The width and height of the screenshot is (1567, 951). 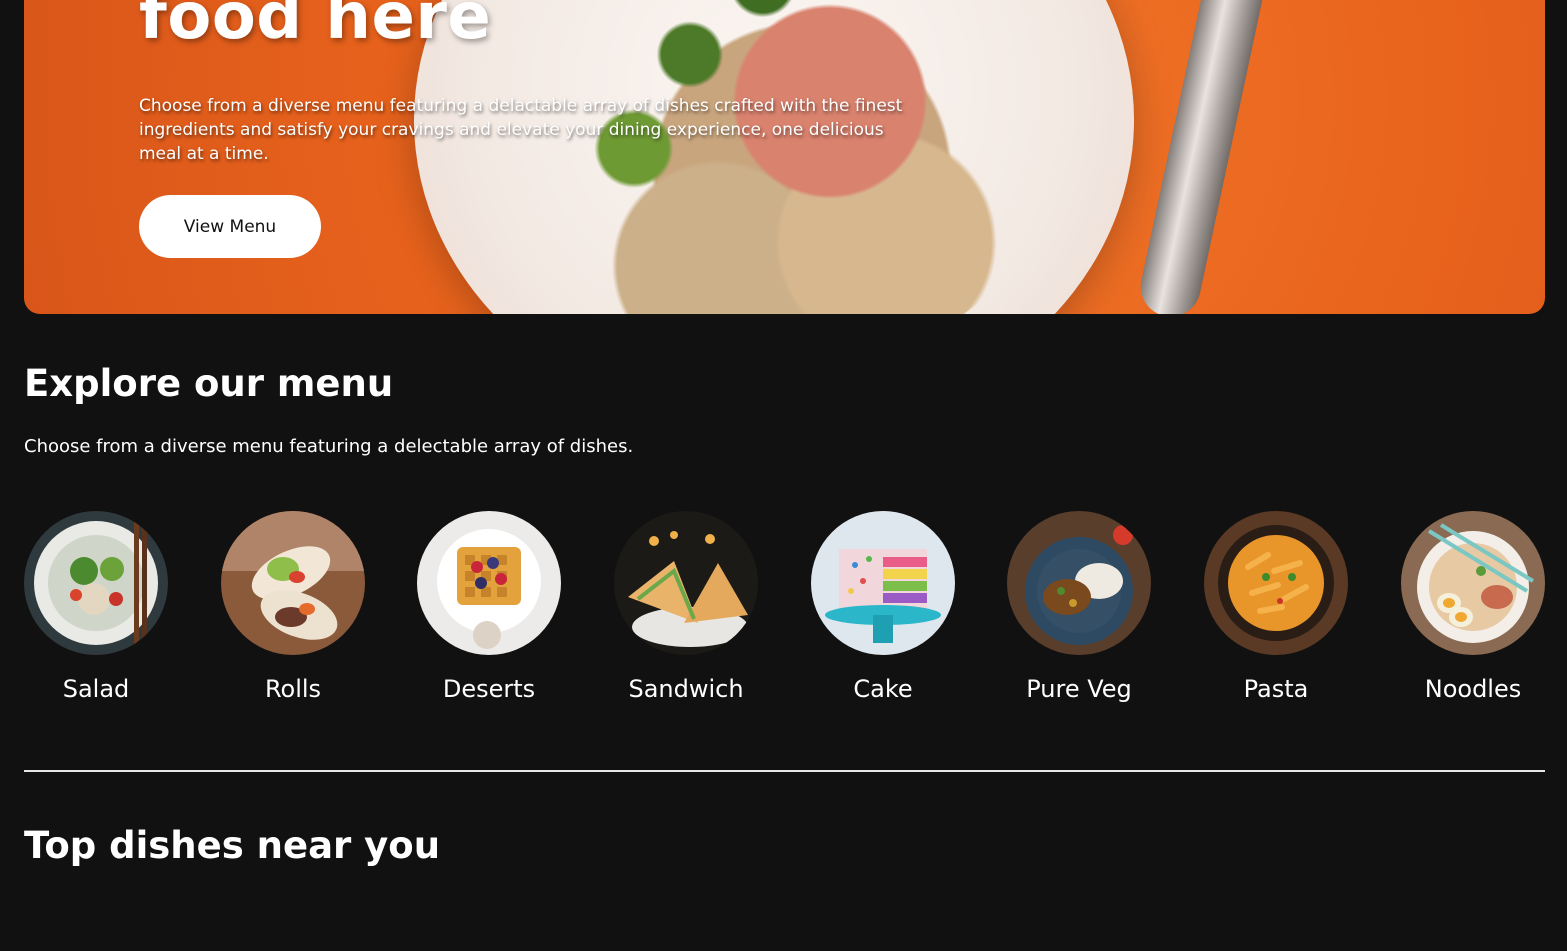 I want to click on menu-item-salad: Salad, so click(x=96, y=607).